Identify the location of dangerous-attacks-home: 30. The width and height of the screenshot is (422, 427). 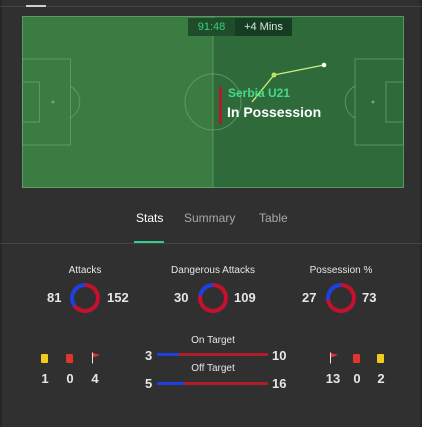
(181, 297).